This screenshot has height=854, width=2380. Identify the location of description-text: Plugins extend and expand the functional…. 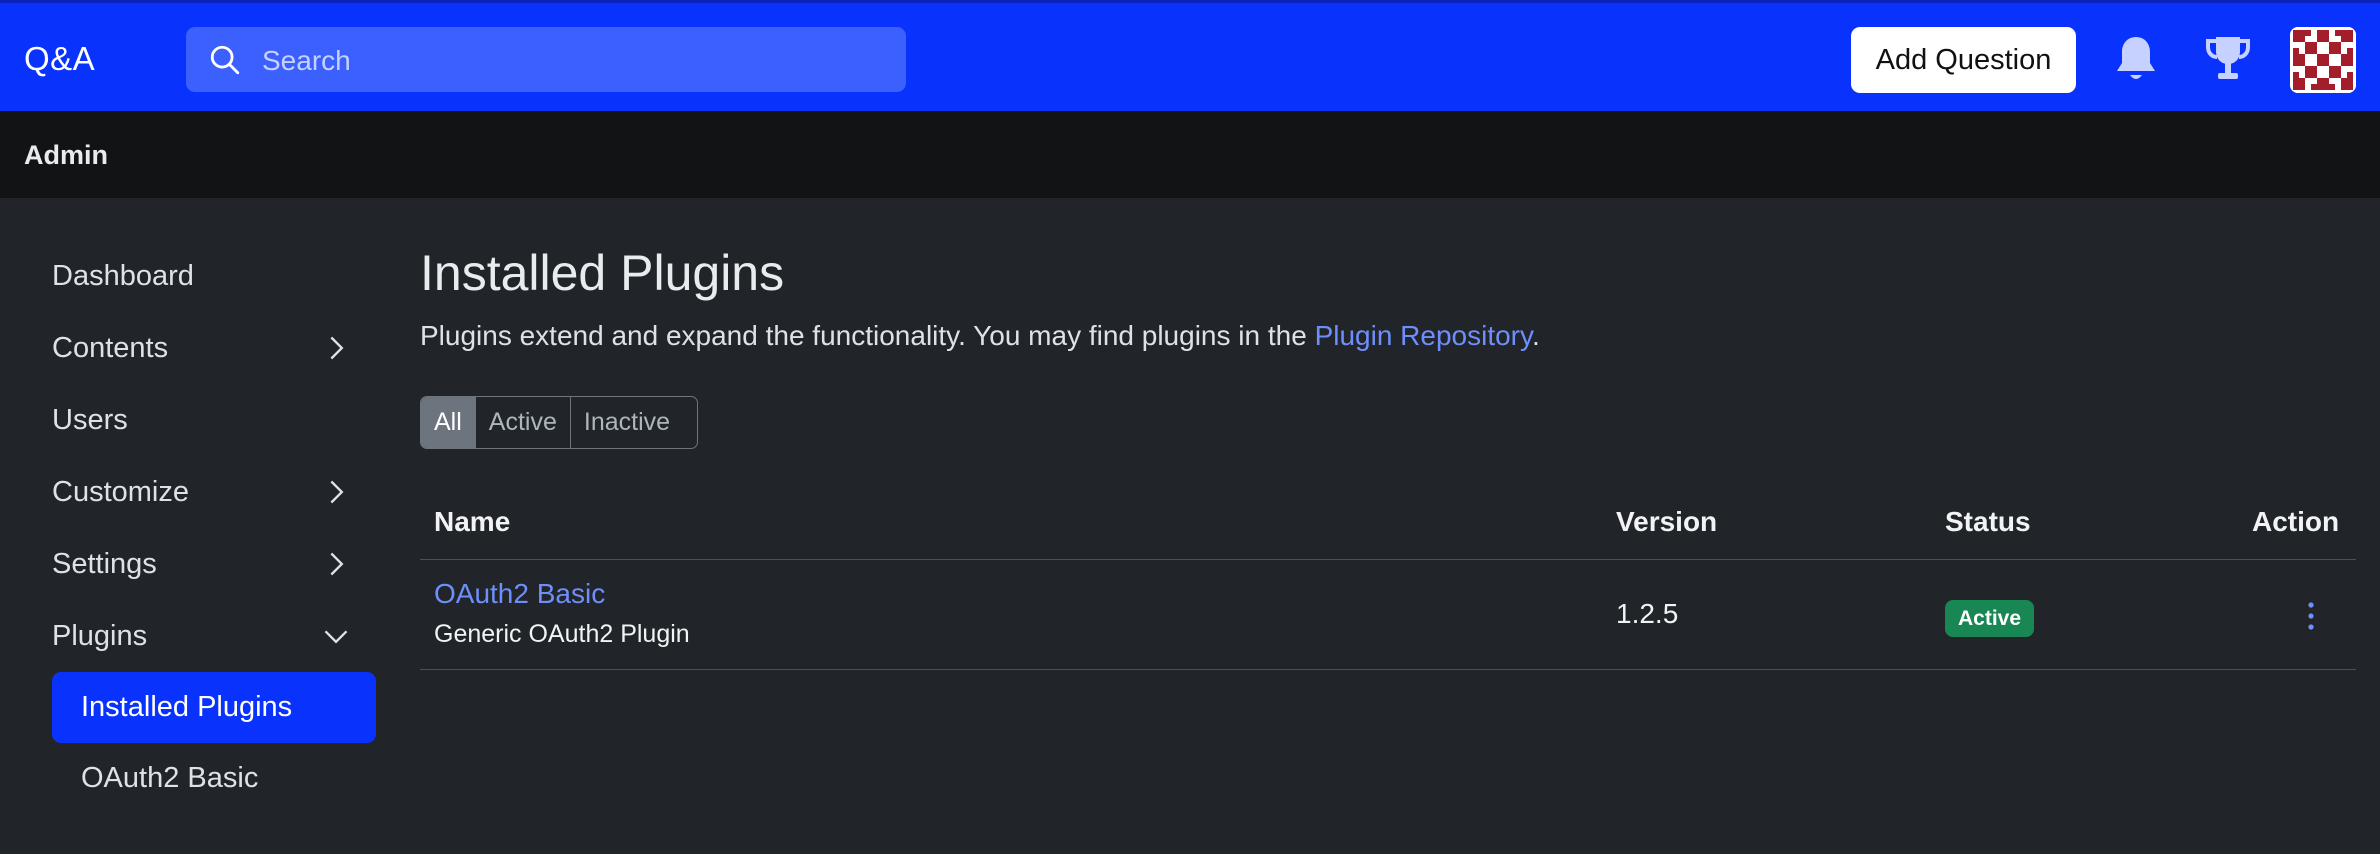
(867, 335).